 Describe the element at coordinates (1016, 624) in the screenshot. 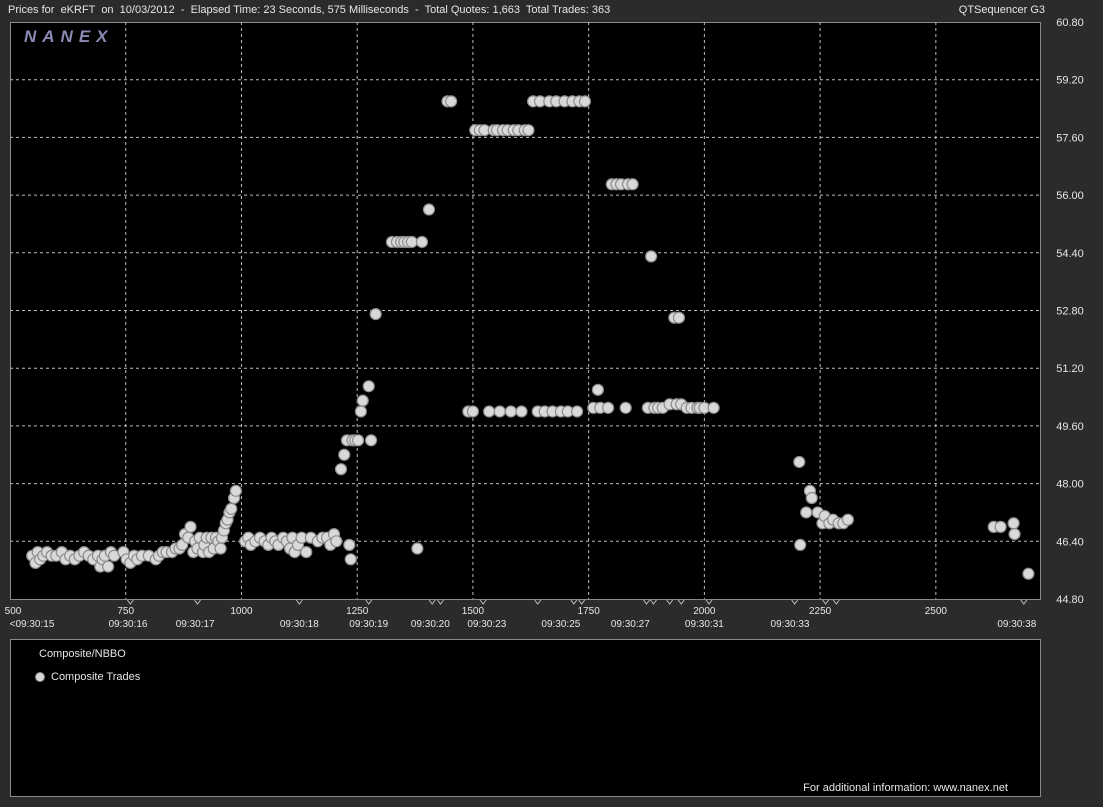

I see `time-label: 09:30:38` at that location.